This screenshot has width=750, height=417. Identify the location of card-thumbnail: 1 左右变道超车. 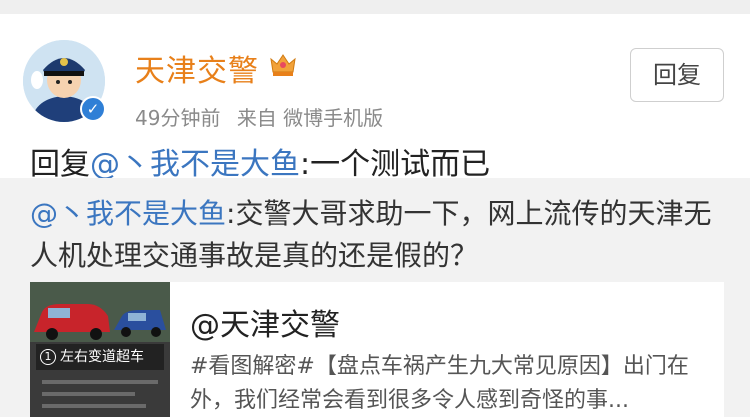
(100, 349).